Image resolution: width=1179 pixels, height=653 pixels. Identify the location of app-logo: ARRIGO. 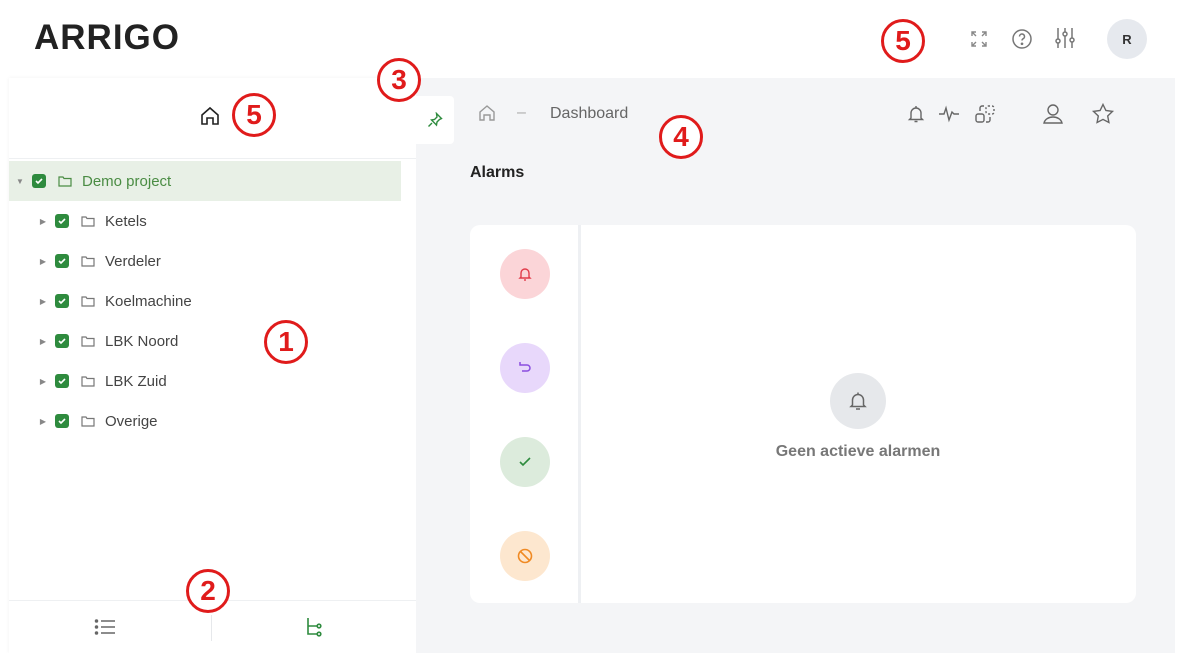
(107, 37).